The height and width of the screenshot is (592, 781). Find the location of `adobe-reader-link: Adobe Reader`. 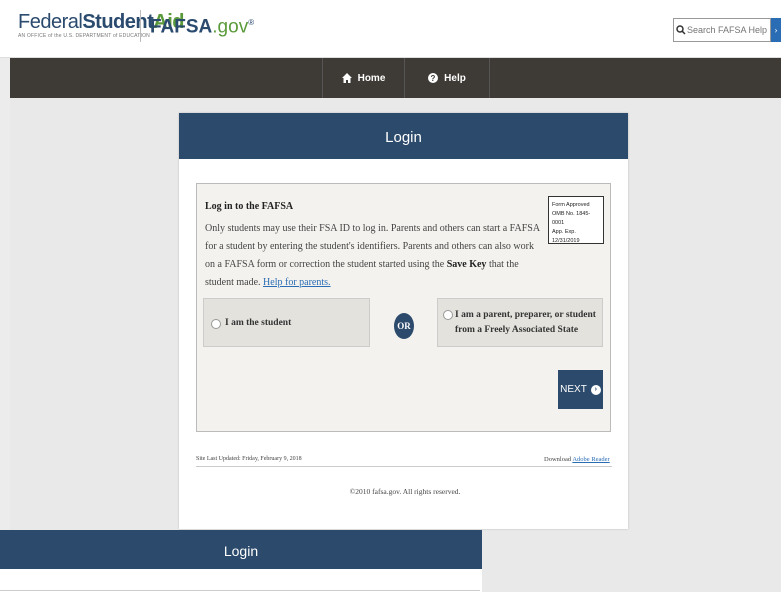

adobe-reader-link: Adobe Reader is located at coordinates (590, 459).